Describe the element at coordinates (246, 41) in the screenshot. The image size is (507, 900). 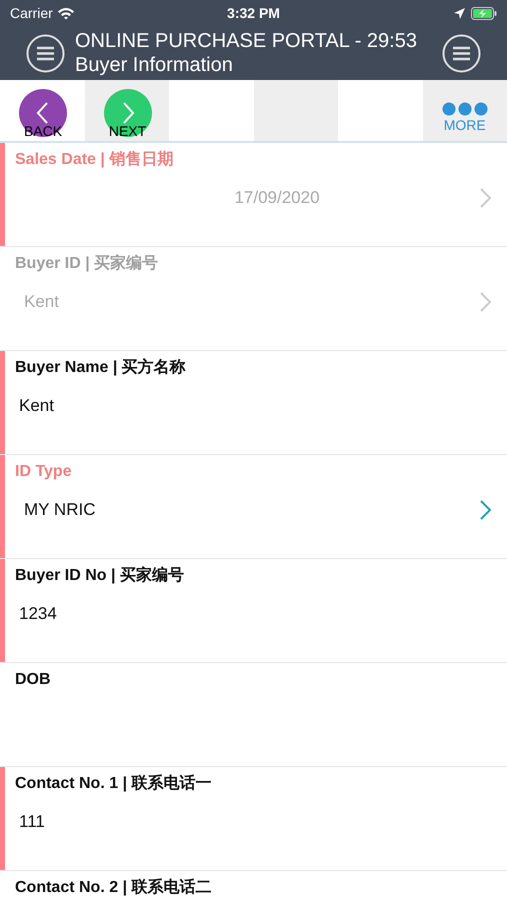
I see `header-title: ONLINE PURCHASE PORTAL - 29:53` at that location.